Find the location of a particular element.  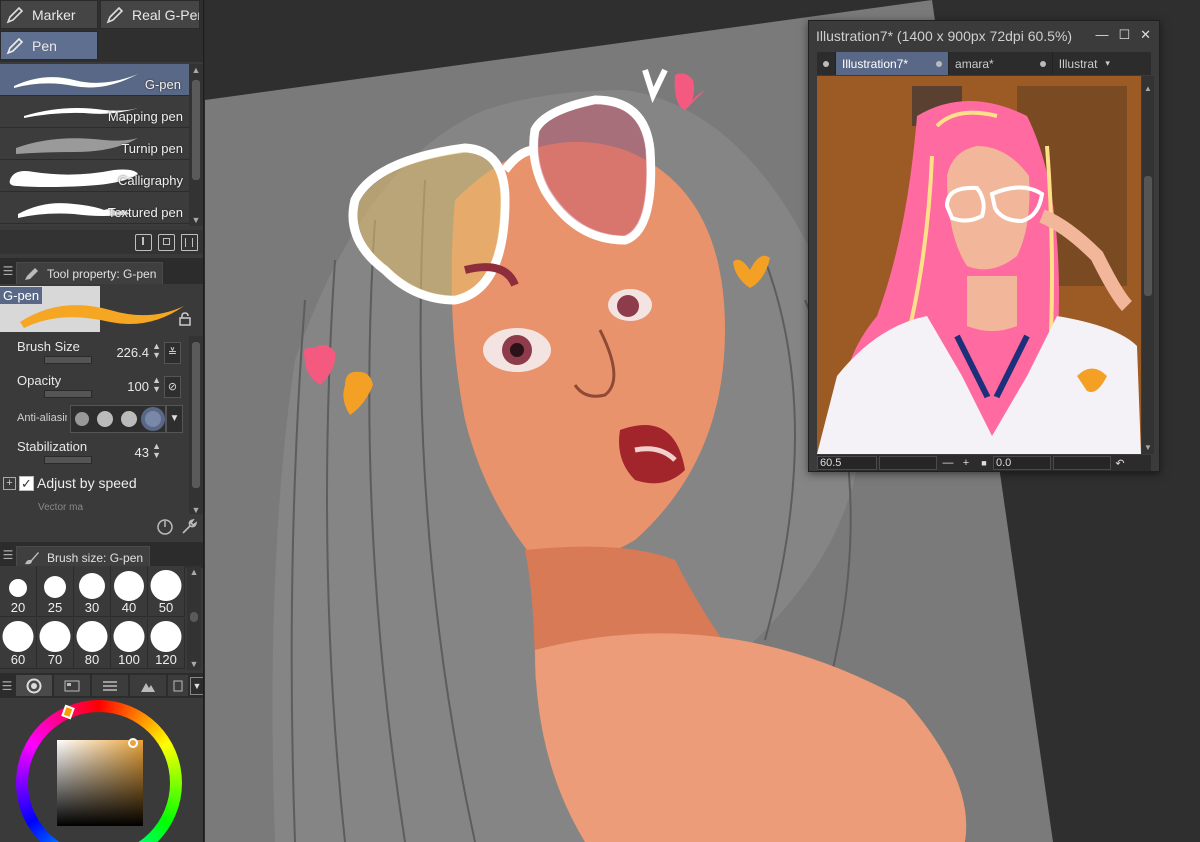

brush-size-slider is located at coordinates (68, 360).